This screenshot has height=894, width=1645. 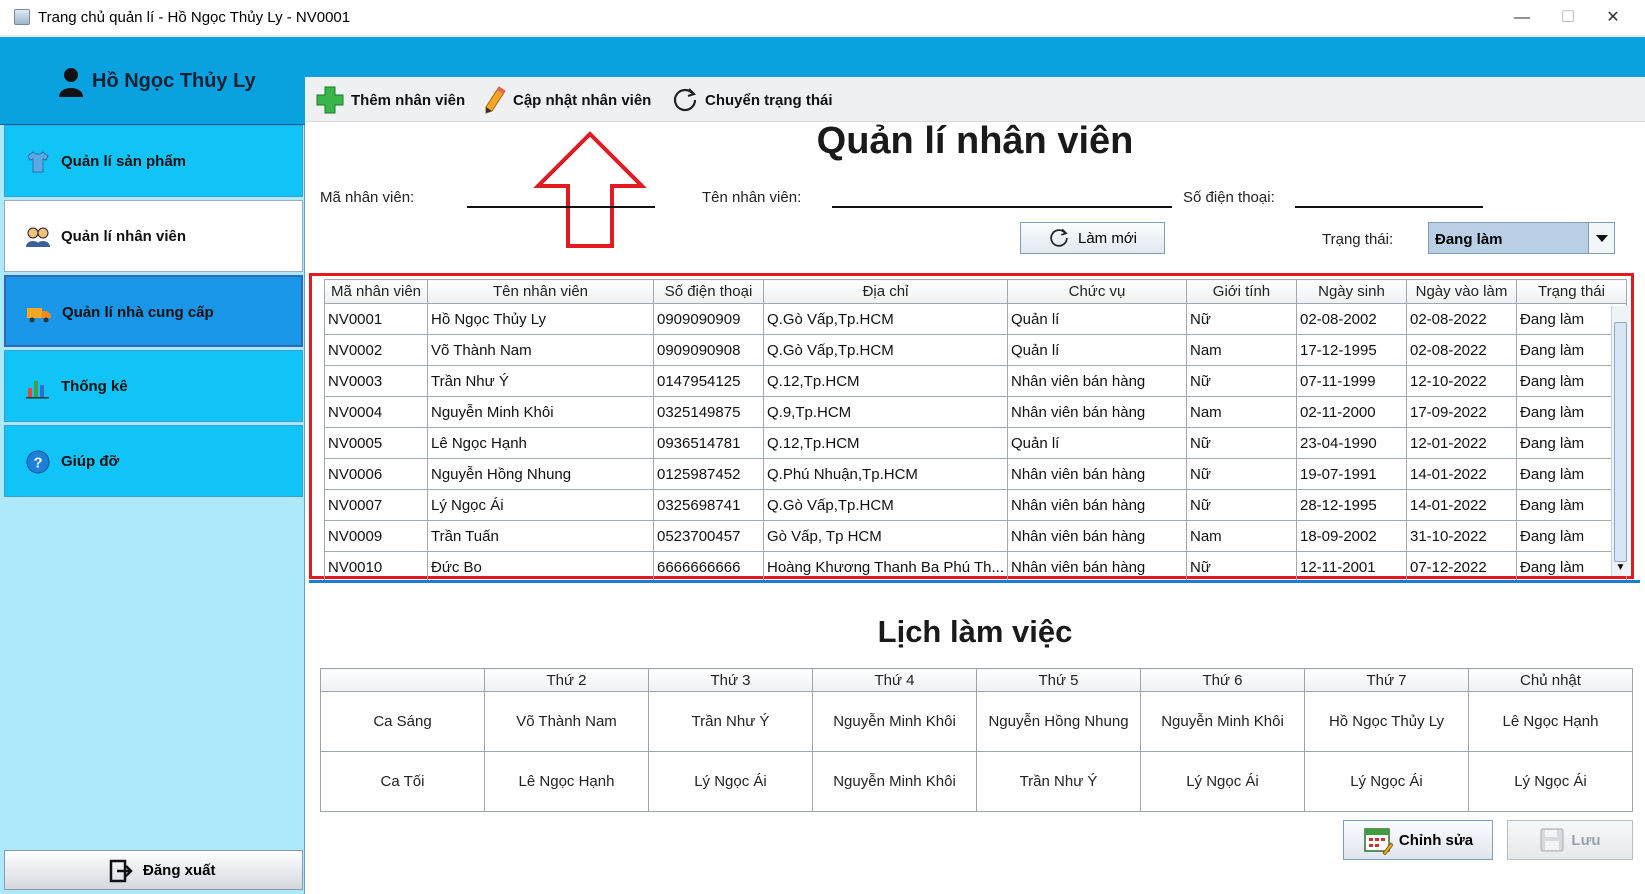 I want to click on column-header: Thứ 4, so click(x=894, y=680).